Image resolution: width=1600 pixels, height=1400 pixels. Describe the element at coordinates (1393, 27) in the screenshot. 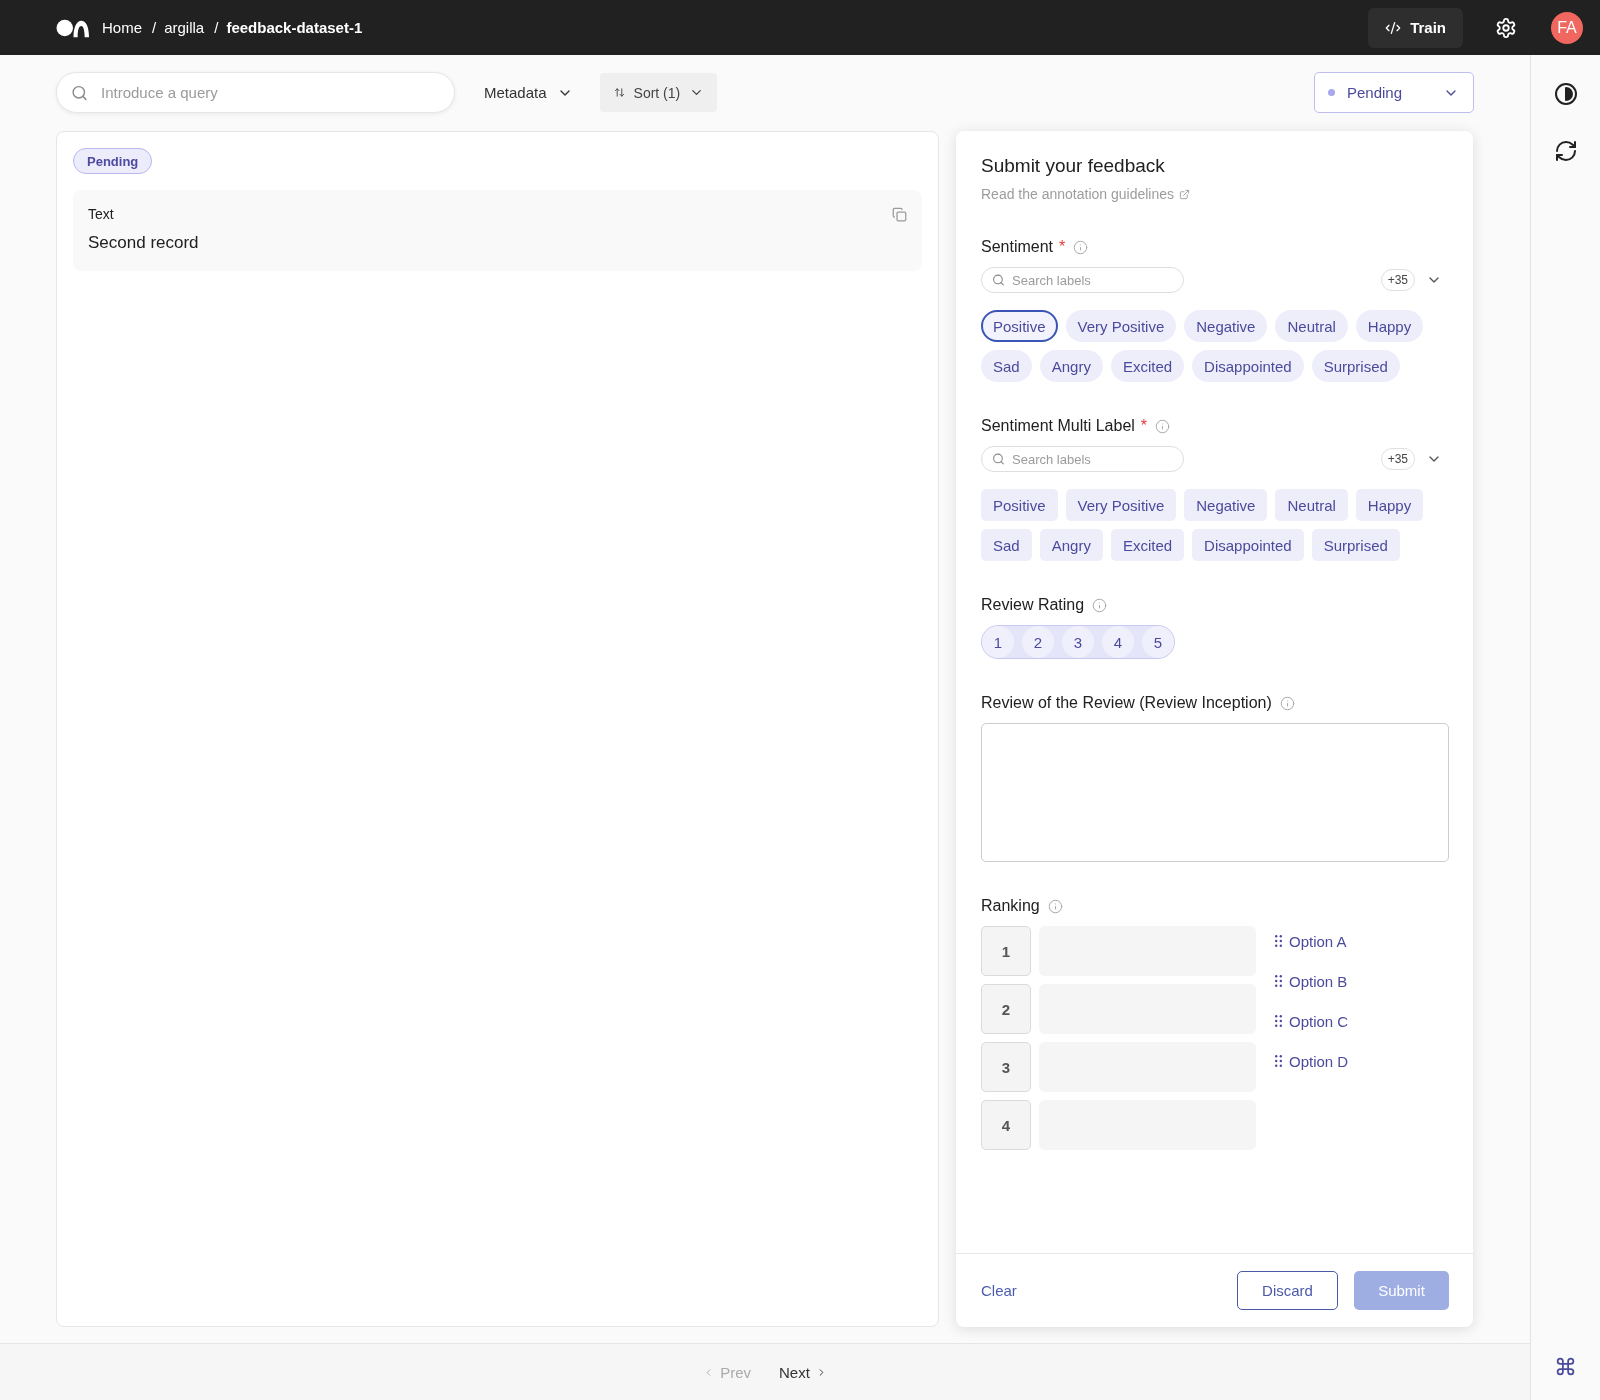

I see `code-icon` at that location.